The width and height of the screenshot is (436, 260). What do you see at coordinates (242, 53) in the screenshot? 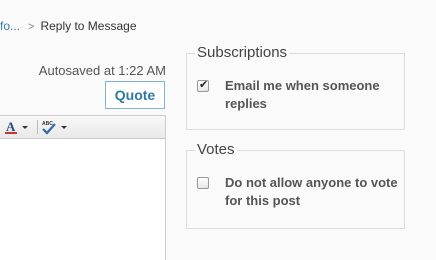
I see `subscriptions-legend: Subscriptions` at bounding box center [242, 53].